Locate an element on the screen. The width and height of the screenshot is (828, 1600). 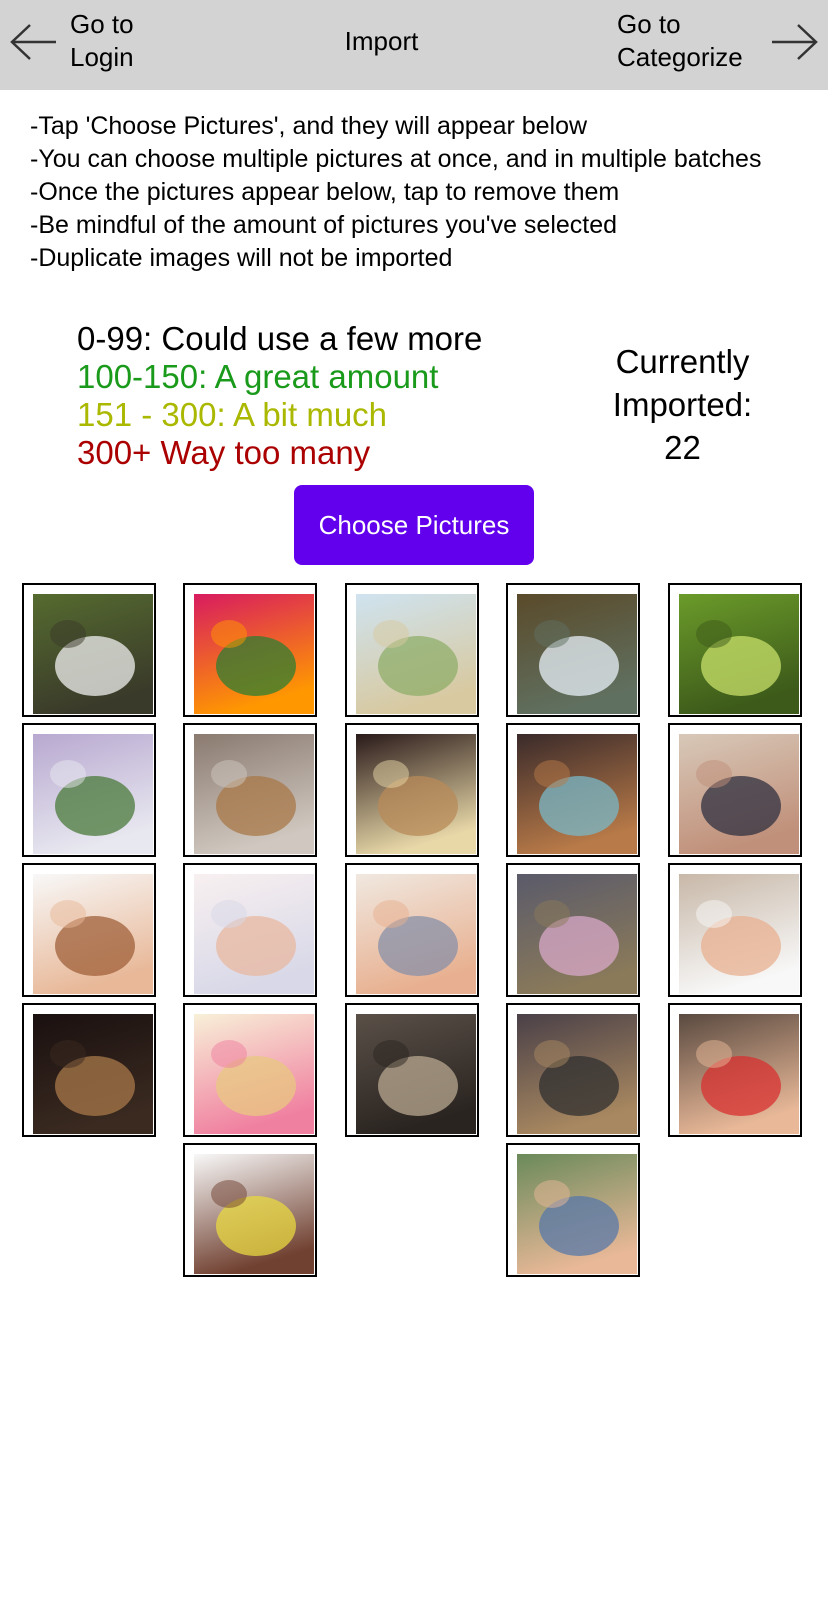
big-family-photo is located at coordinates (577, 1214).